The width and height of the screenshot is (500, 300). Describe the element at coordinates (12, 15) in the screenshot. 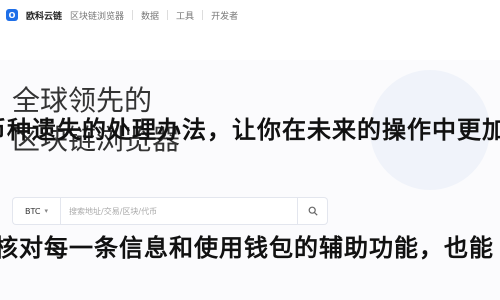

I see `logo-icon: O` at that location.